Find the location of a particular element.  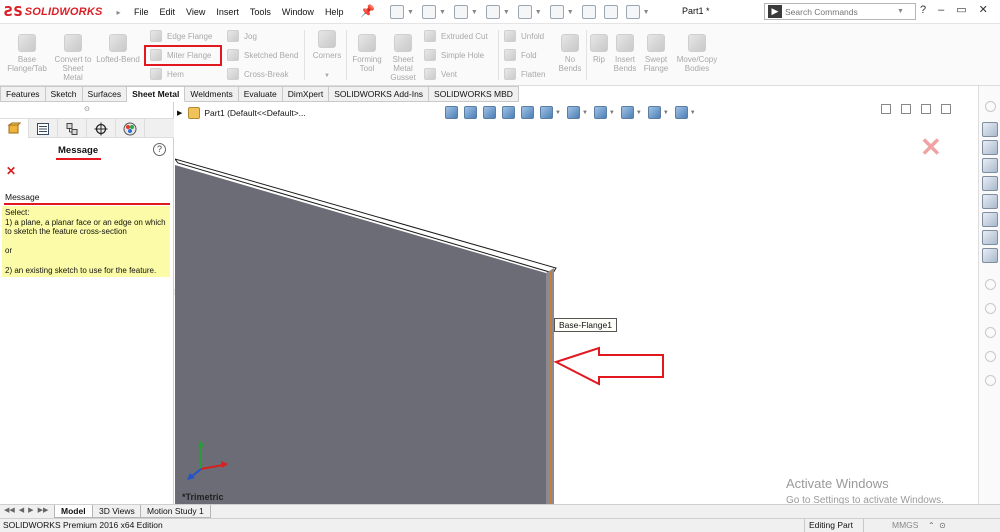

menu-insert: Insert is located at coordinates (227, 12).